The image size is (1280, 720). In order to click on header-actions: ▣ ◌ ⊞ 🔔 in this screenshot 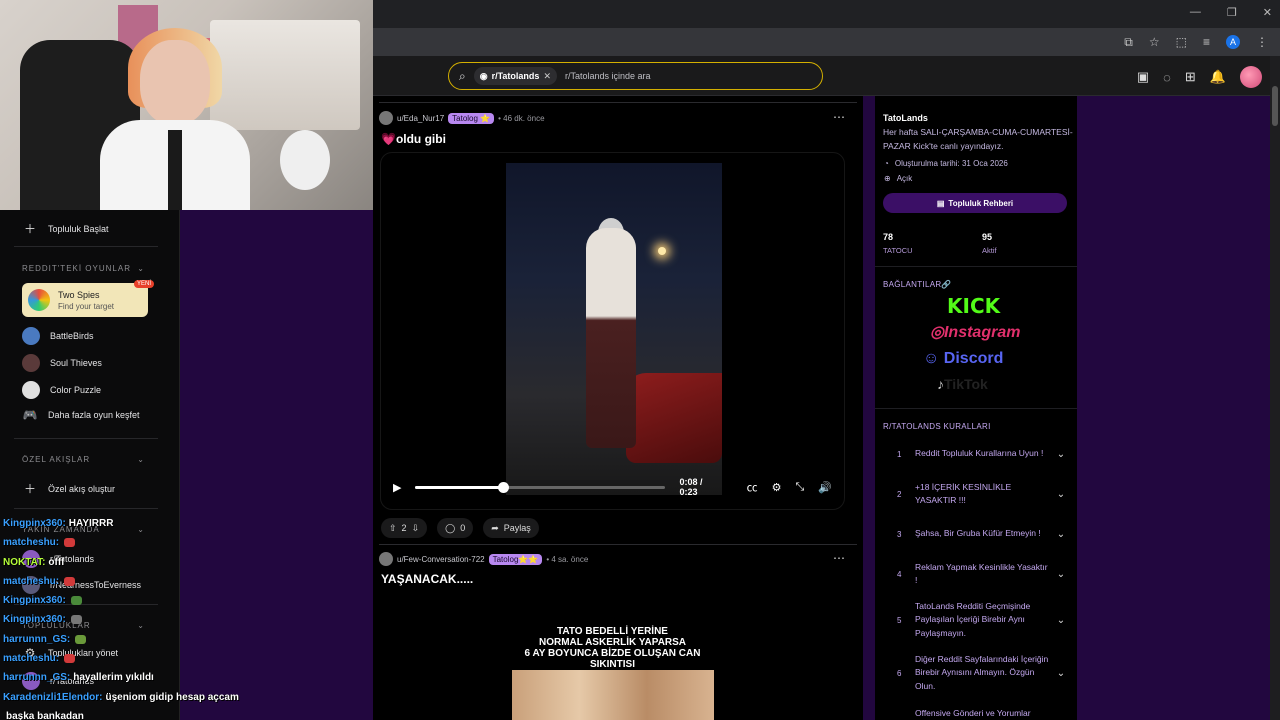, I will do `click(1199, 77)`.